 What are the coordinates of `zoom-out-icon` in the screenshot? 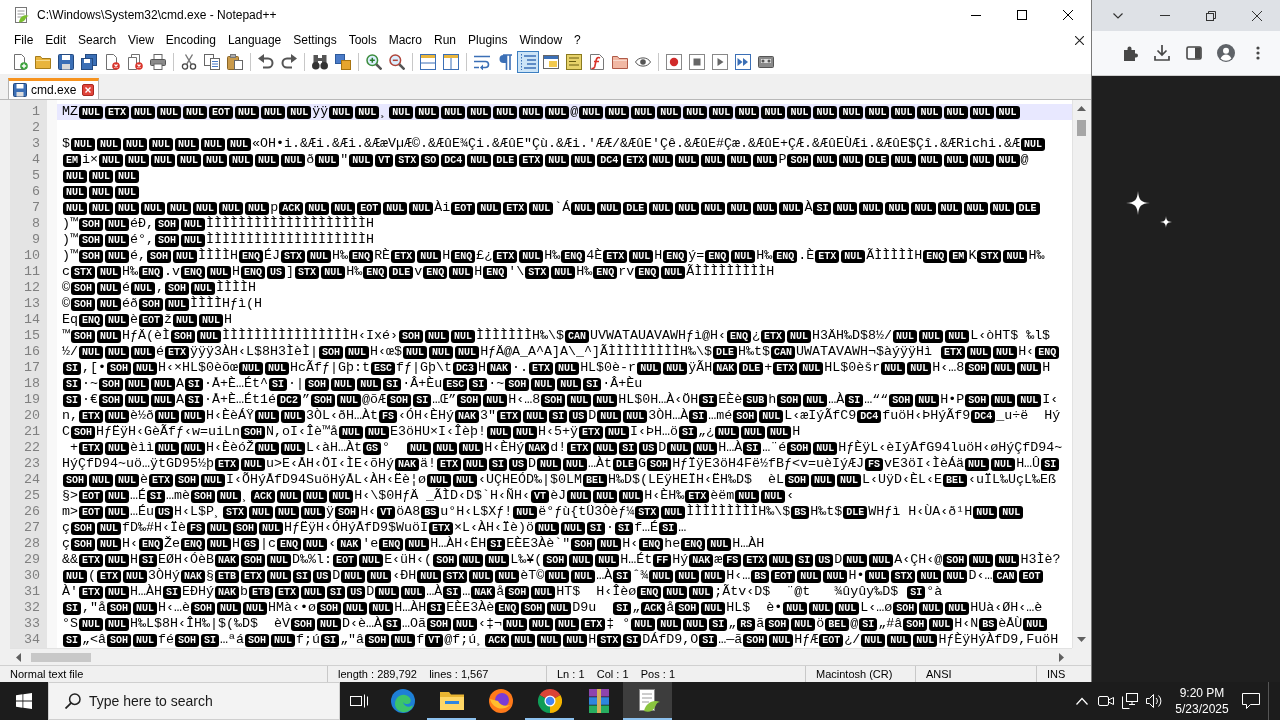 It's located at (396, 62).